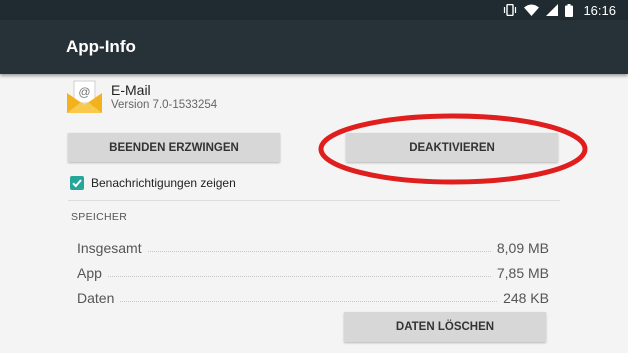 Image resolution: width=628 pixels, height=353 pixels. What do you see at coordinates (163, 183) in the screenshot?
I see `notifications-label: Benachrichtigungen zeigen` at bounding box center [163, 183].